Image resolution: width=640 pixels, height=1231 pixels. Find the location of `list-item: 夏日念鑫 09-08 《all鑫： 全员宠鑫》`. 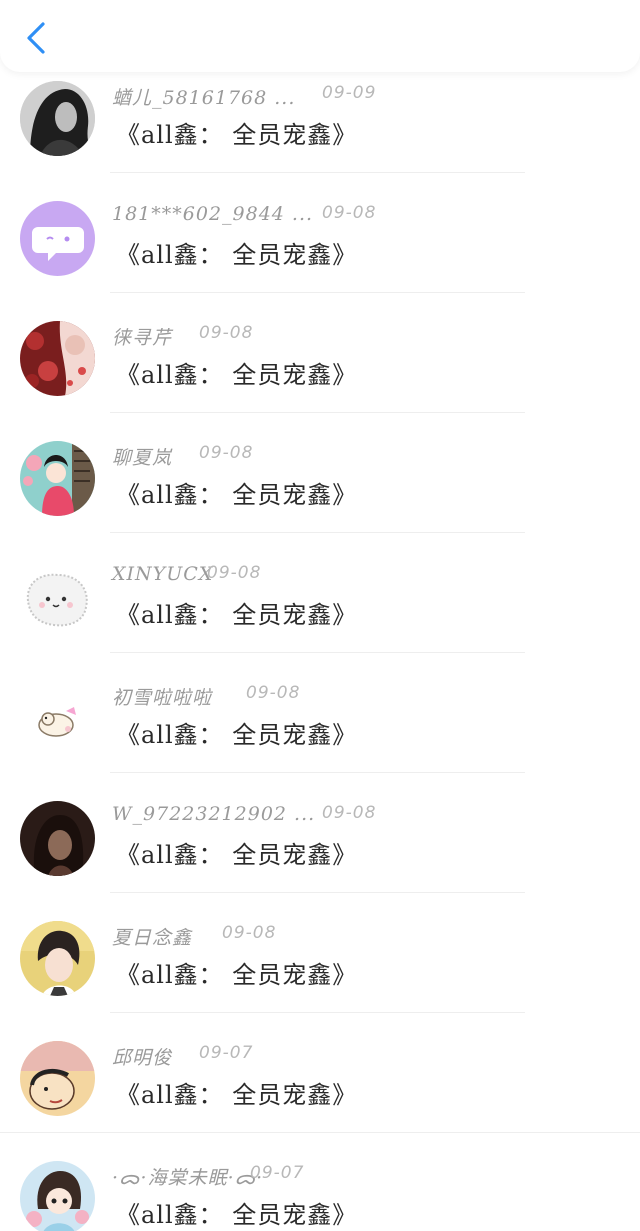

list-item: 夏日念鑫 09-08 《all鑫： 全员宠鑫》 is located at coordinates (320, 977).